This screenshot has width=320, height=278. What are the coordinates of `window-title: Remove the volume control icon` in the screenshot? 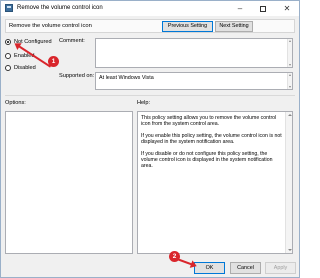 It's located at (60, 8).